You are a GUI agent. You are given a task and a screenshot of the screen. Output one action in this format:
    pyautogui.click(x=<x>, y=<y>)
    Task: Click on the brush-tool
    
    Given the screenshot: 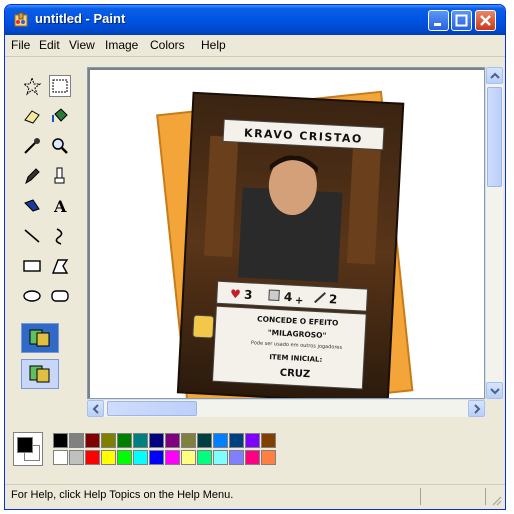 What is the action you would take?
    pyautogui.click(x=60, y=176)
    